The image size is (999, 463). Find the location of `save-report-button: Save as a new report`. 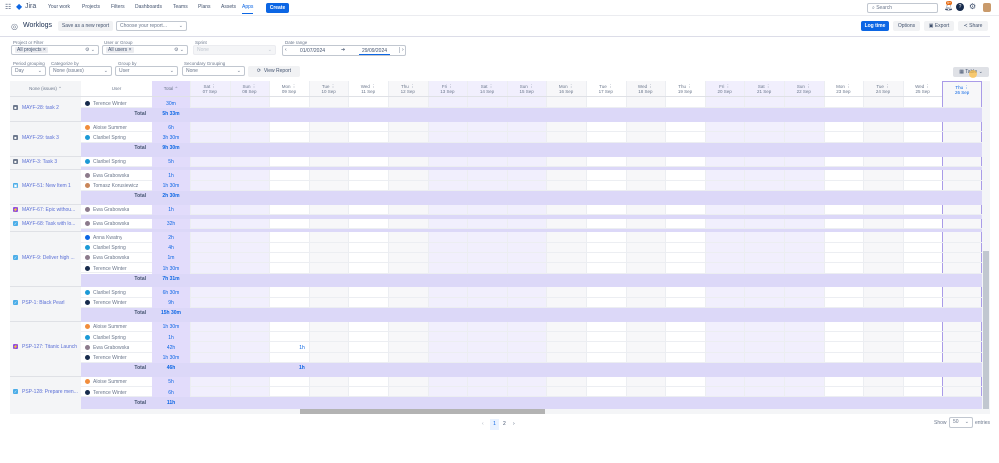

save-report-button: Save as a new report is located at coordinates (85, 26).